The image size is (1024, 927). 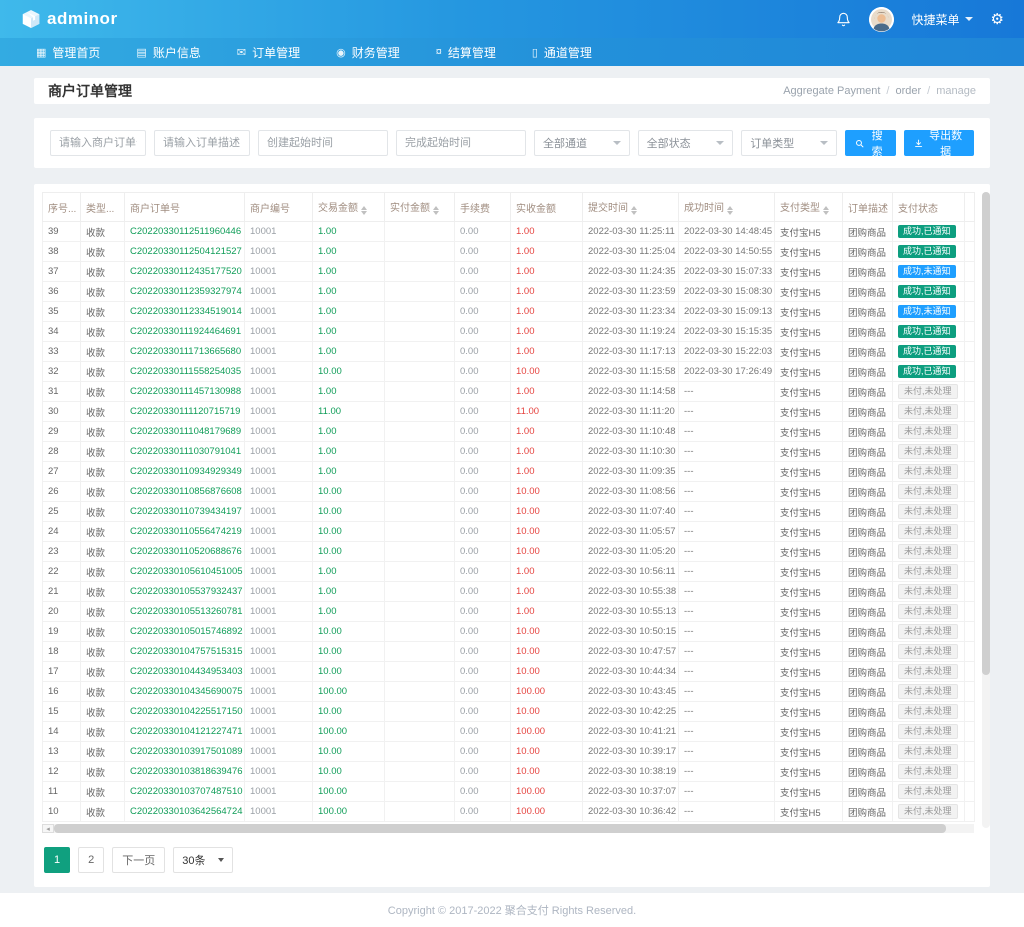 I want to click on col-header-label: 商户订单号, so click(x=155, y=209).